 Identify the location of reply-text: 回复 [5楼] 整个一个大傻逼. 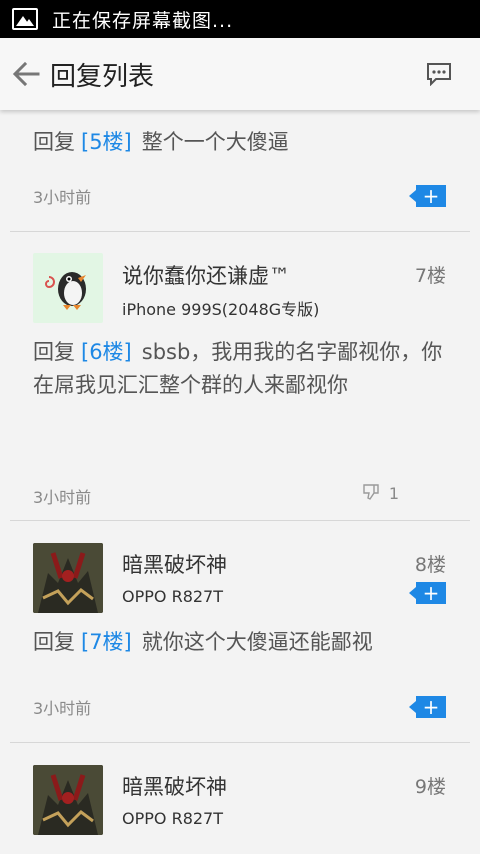
(161, 142).